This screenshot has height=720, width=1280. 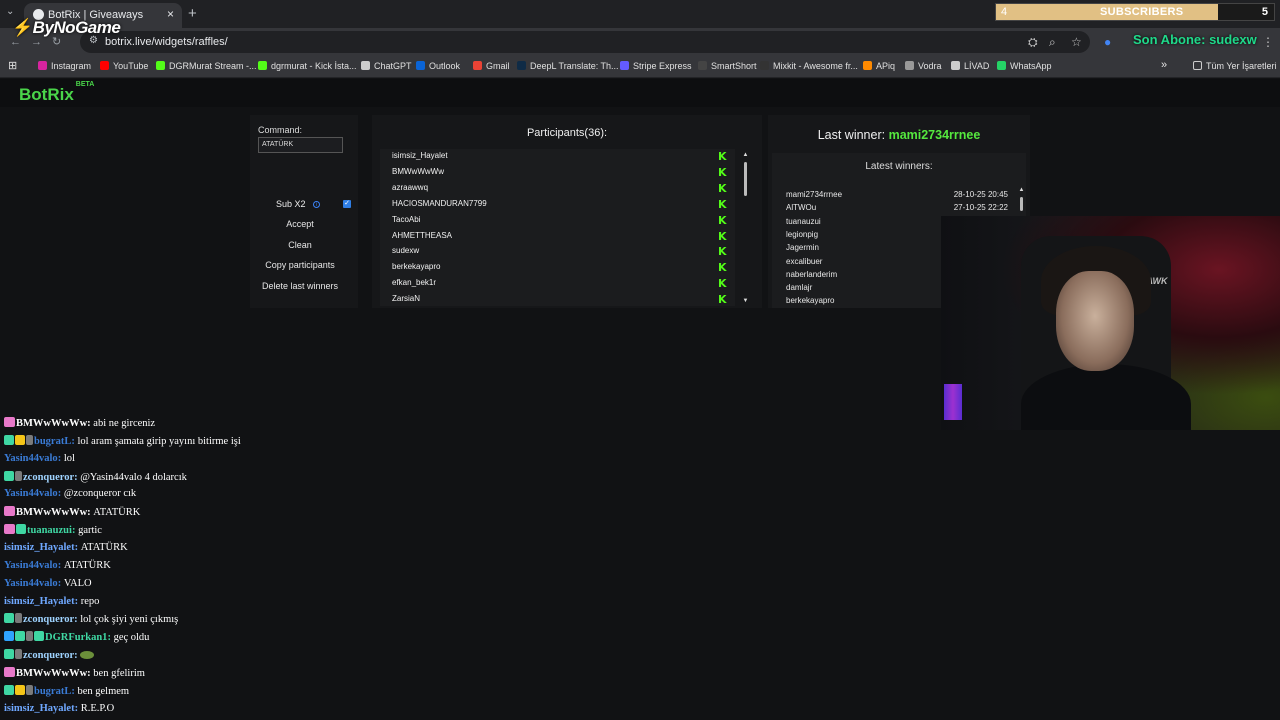 What do you see at coordinates (745, 301) in the screenshot?
I see `scroll-down-icon: ▼` at bounding box center [745, 301].